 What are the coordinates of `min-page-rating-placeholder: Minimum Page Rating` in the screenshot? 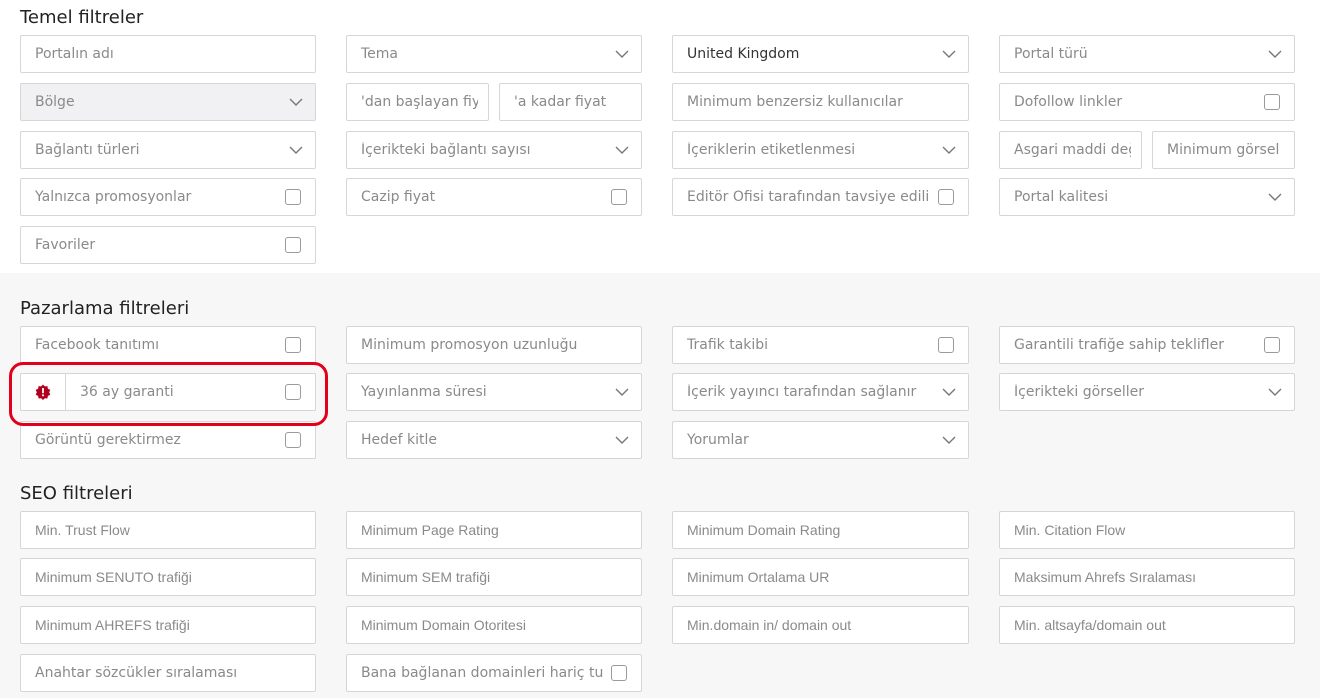 It's located at (430, 530).